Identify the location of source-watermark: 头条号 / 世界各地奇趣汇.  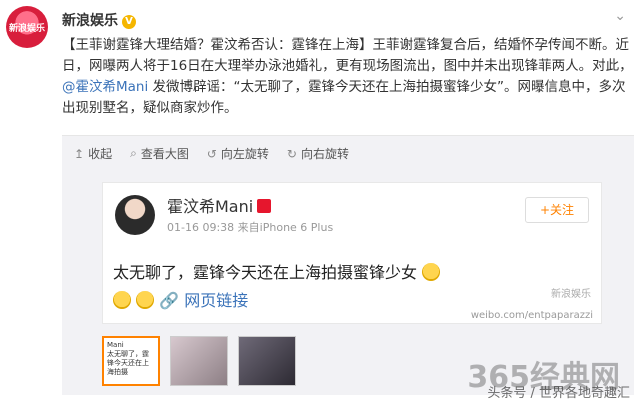
(558, 393).